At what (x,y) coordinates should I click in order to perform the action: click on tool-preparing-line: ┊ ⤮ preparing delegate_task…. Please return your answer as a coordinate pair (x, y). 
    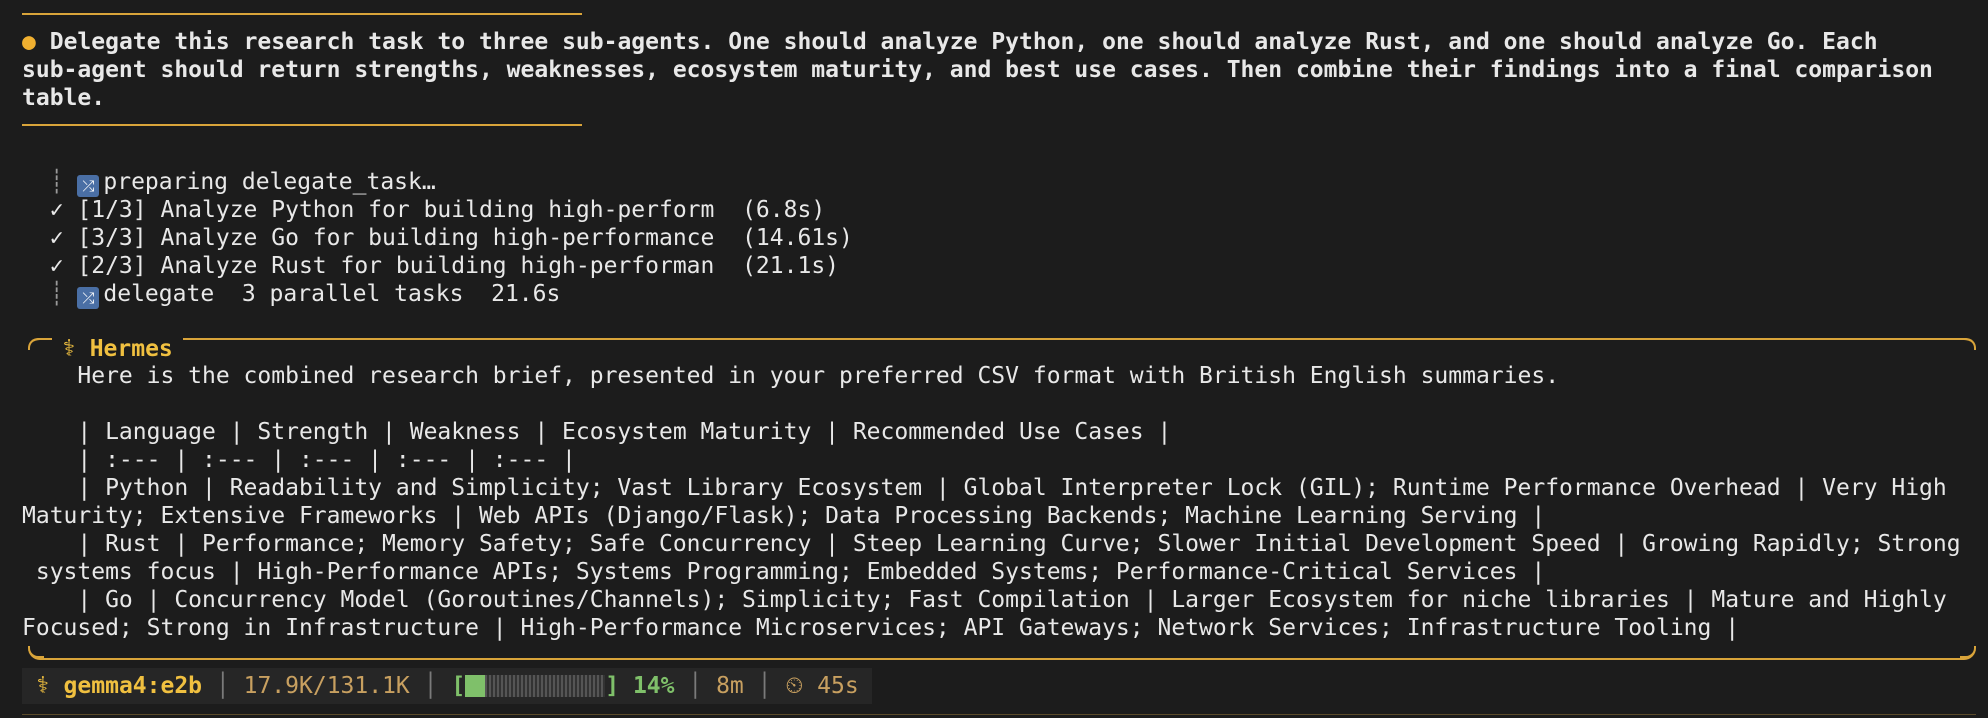
    Looking at the image, I should click on (229, 183).